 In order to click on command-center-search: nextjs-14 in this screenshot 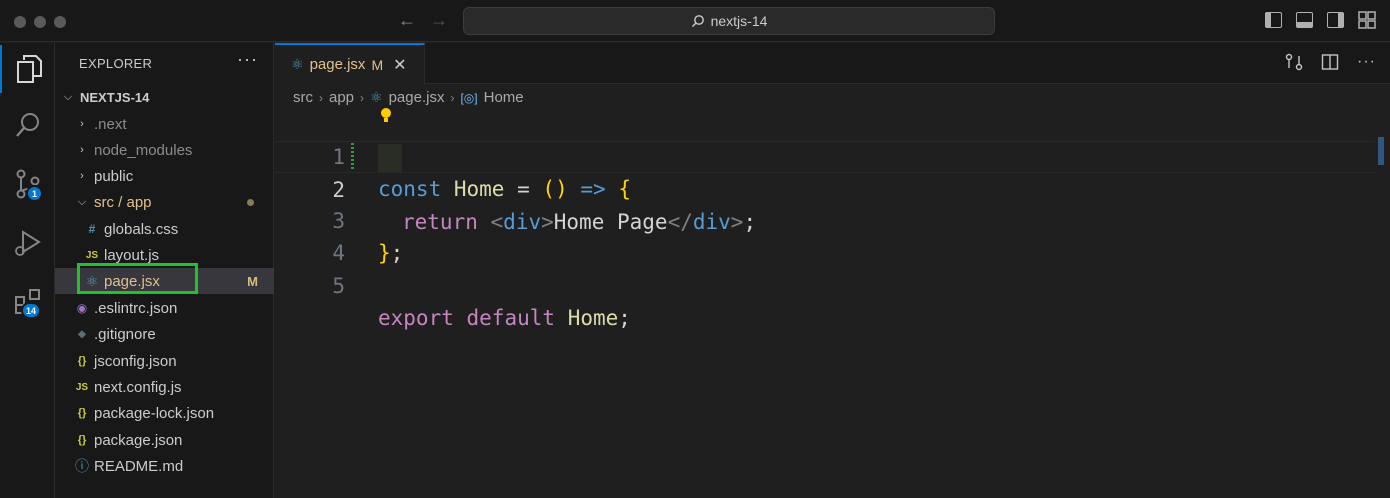, I will do `click(729, 21)`.